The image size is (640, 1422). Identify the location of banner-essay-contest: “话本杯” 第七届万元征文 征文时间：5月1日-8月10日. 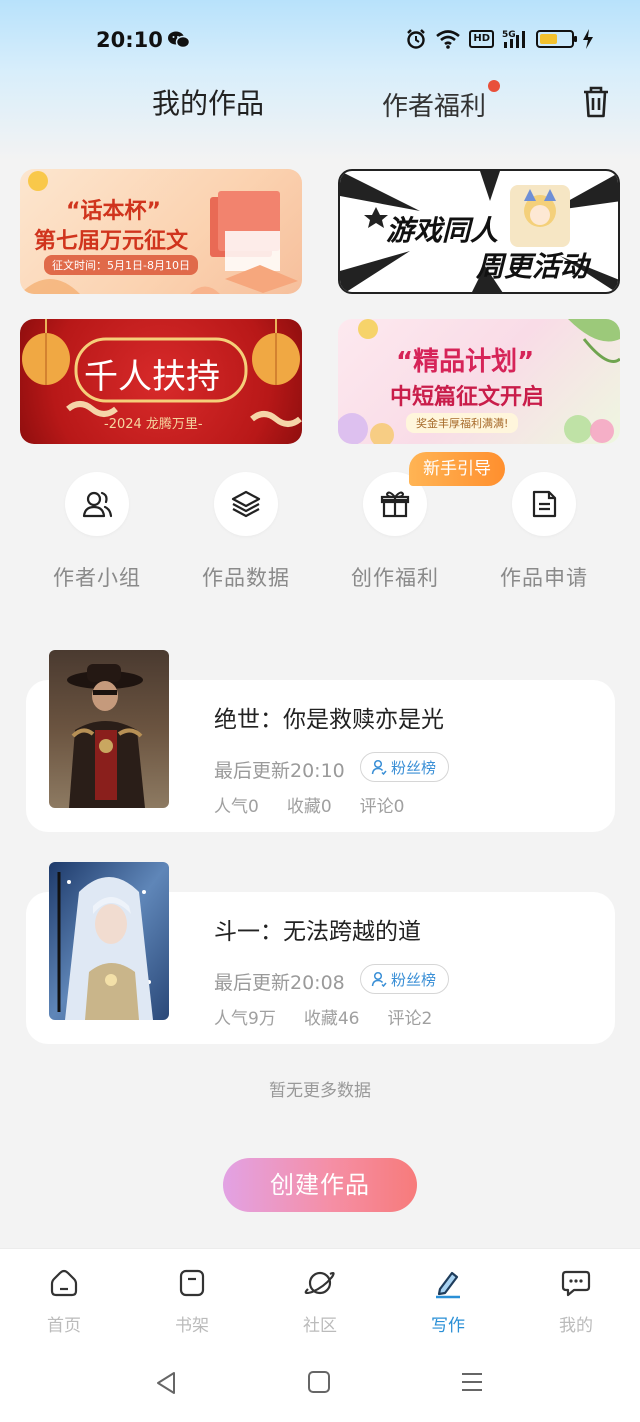
(161, 231).